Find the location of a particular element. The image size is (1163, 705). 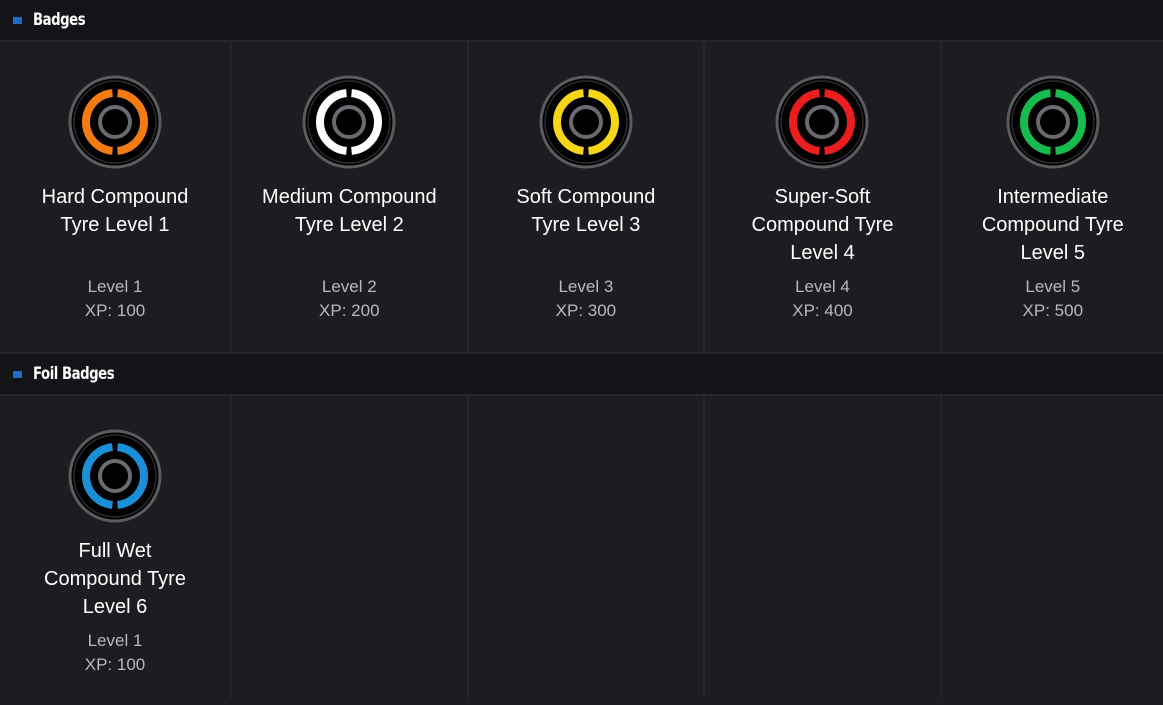

badge-name: Hard Compound Tyre Level 1 is located at coordinates (115, 211).